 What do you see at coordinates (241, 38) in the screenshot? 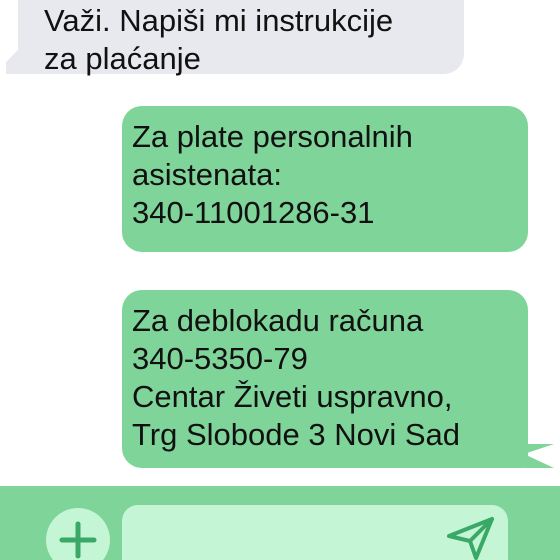
I see `incoming-message-bubble: Važi. Napiši mi instrukcije za plaćanje` at bounding box center [241, 38].